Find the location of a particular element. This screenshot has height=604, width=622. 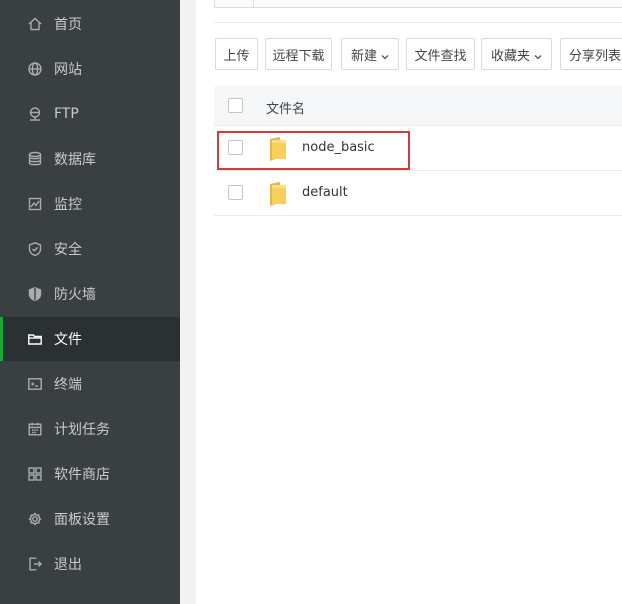

sidebar-item-label: 首页 is located at coordinates (68, 25).